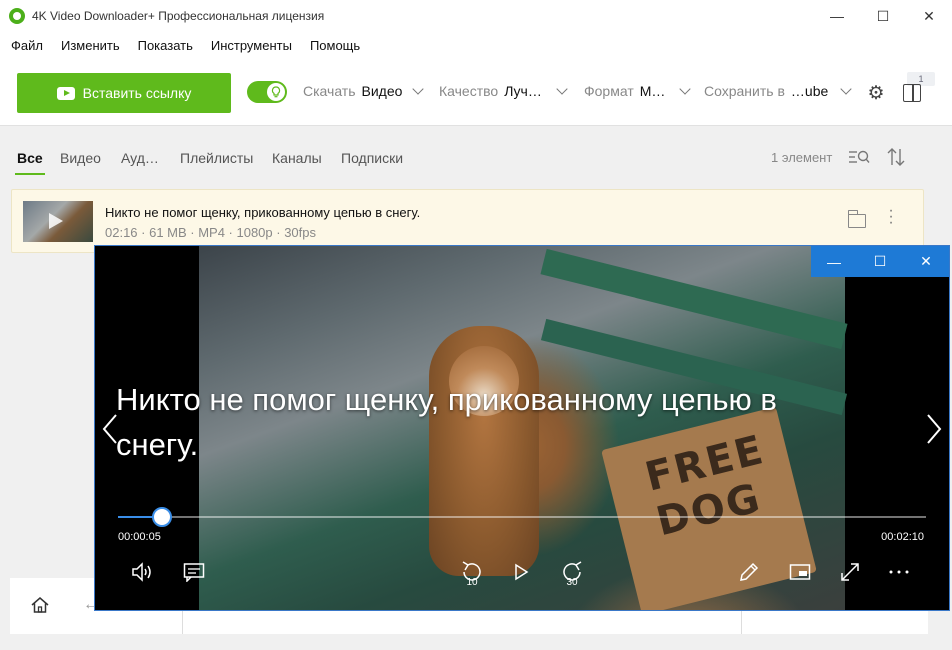  What do you see at coordinates (139, 537) in the screenshot?
I see `current-time: 00:00:05` at bounding box center [139, 537].